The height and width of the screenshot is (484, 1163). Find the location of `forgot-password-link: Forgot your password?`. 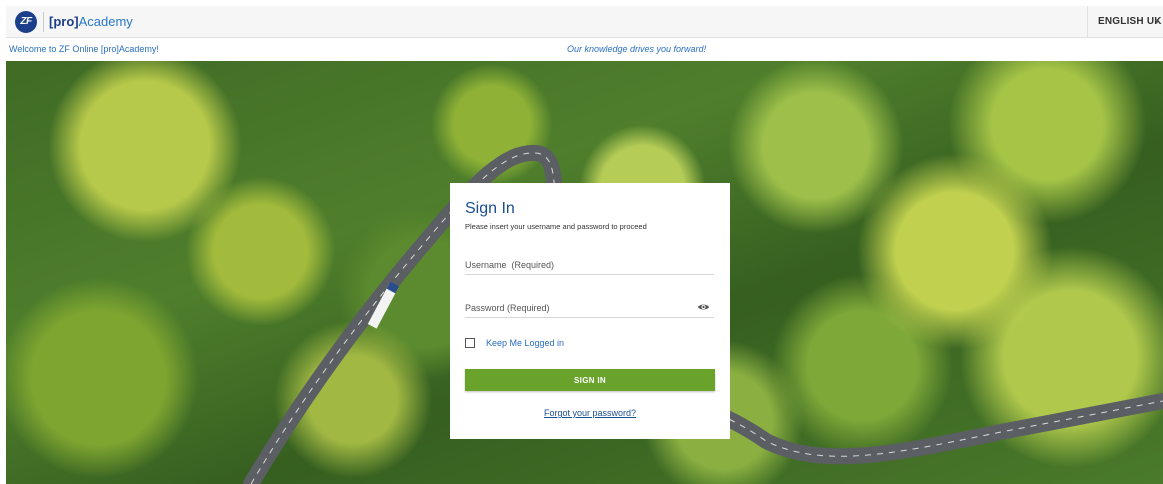

forgot-password-link: Forgot your password? is located at coordinates (590, 413).